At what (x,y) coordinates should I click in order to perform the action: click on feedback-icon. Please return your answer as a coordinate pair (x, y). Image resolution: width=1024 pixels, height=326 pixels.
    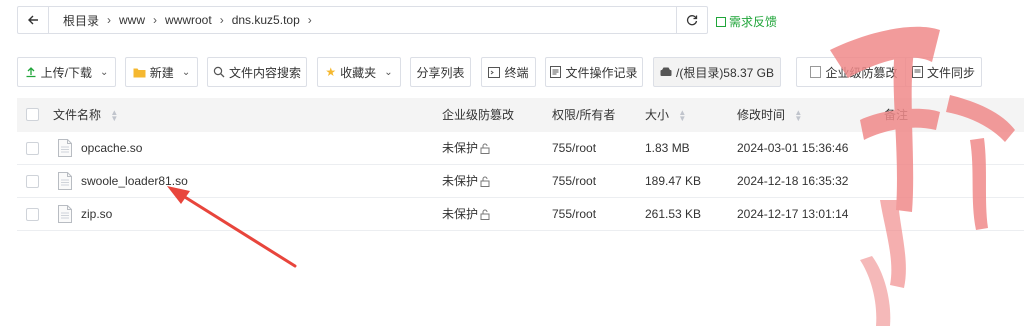
    Looking at the image, I should click on (721, 21).